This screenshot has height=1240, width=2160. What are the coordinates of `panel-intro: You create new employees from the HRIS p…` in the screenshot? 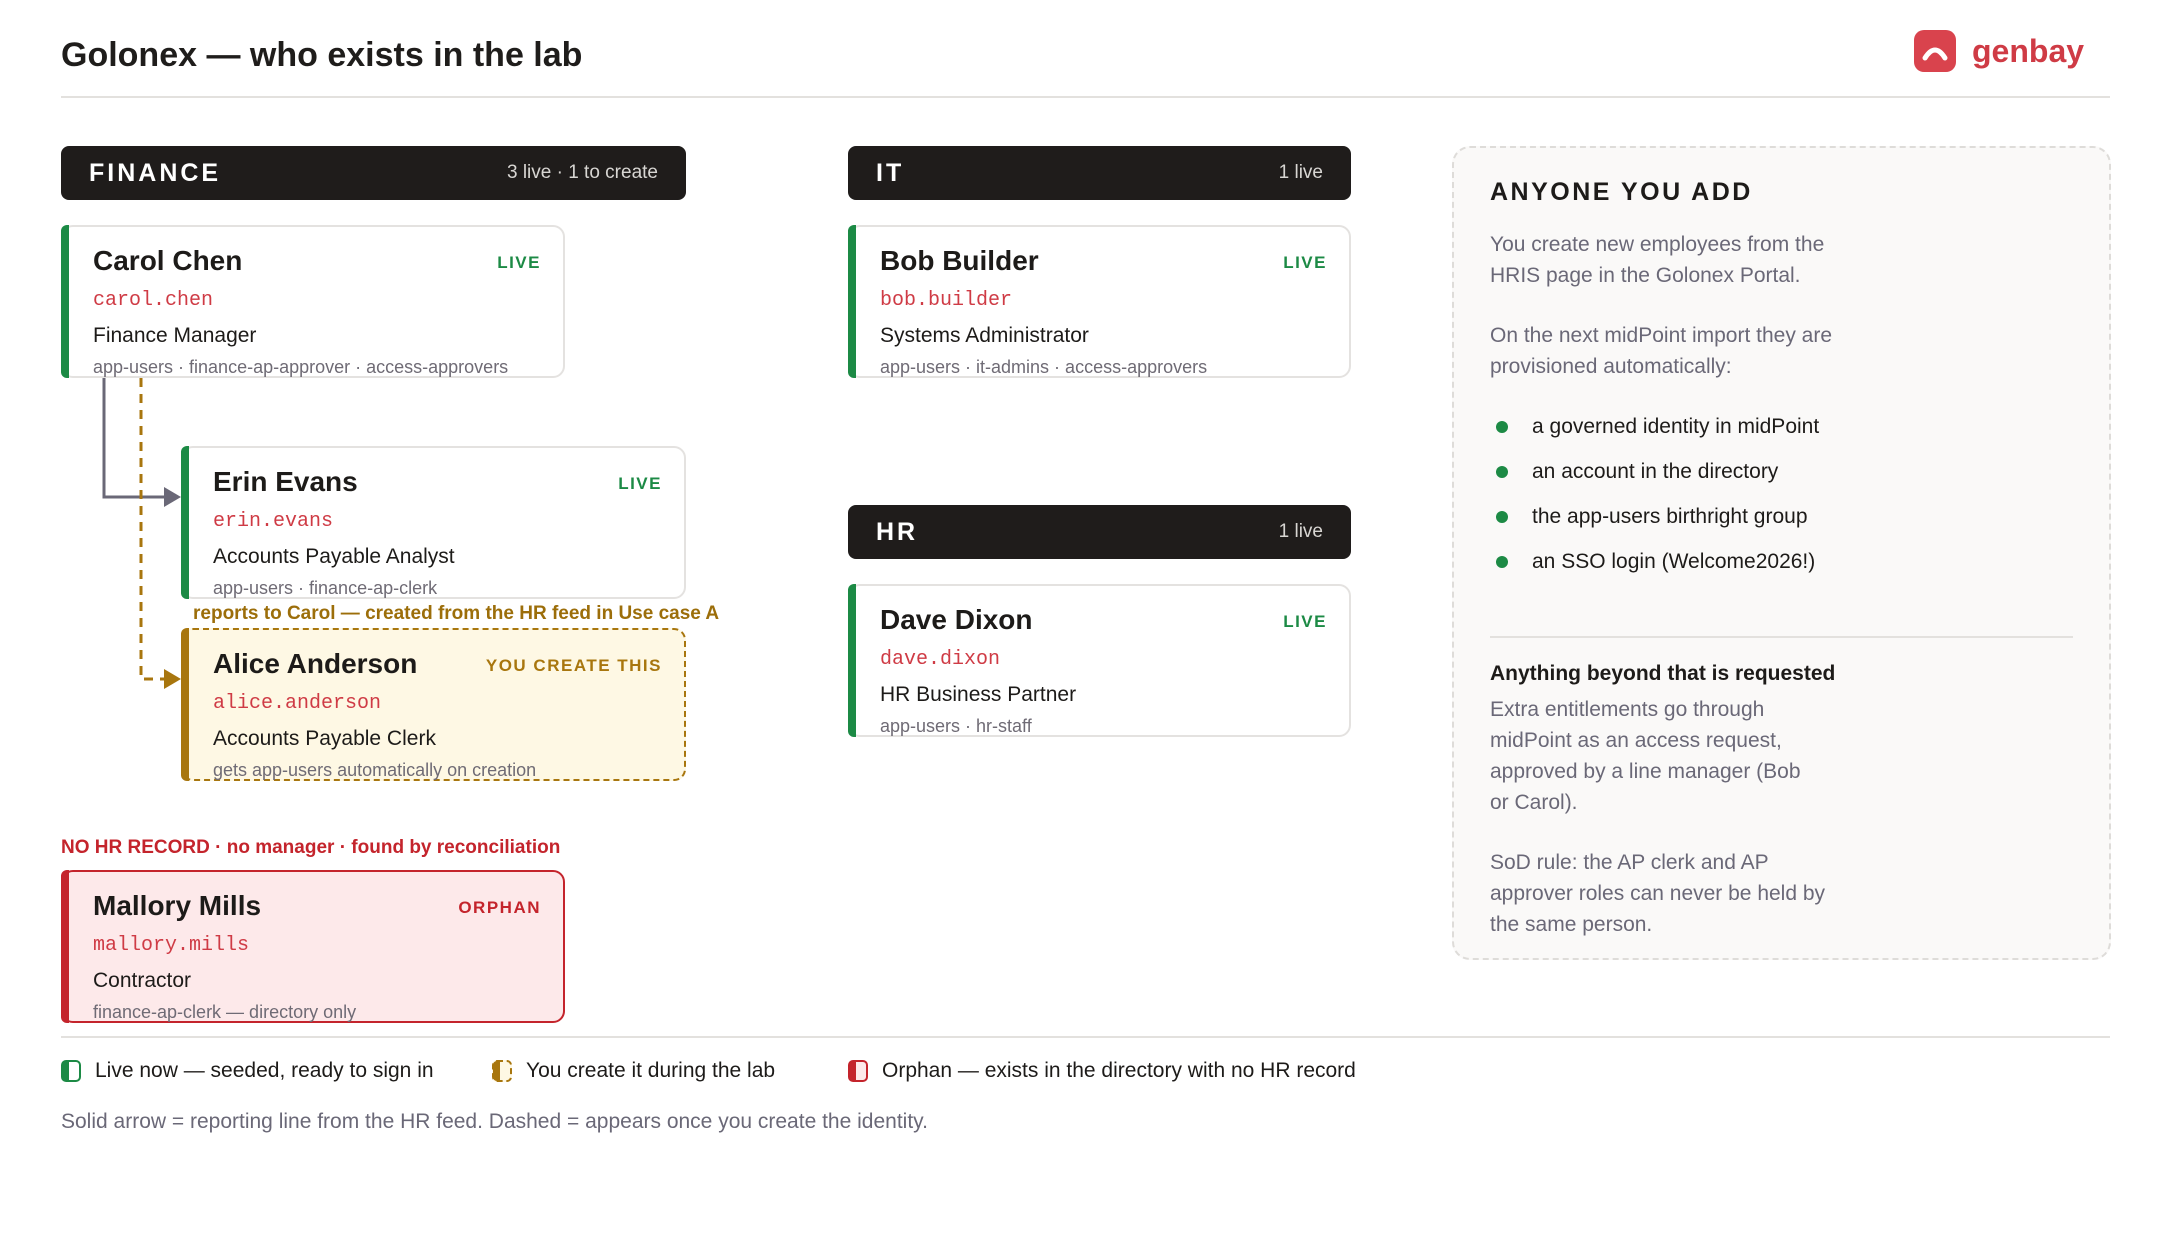 It's located at (1657, 260).